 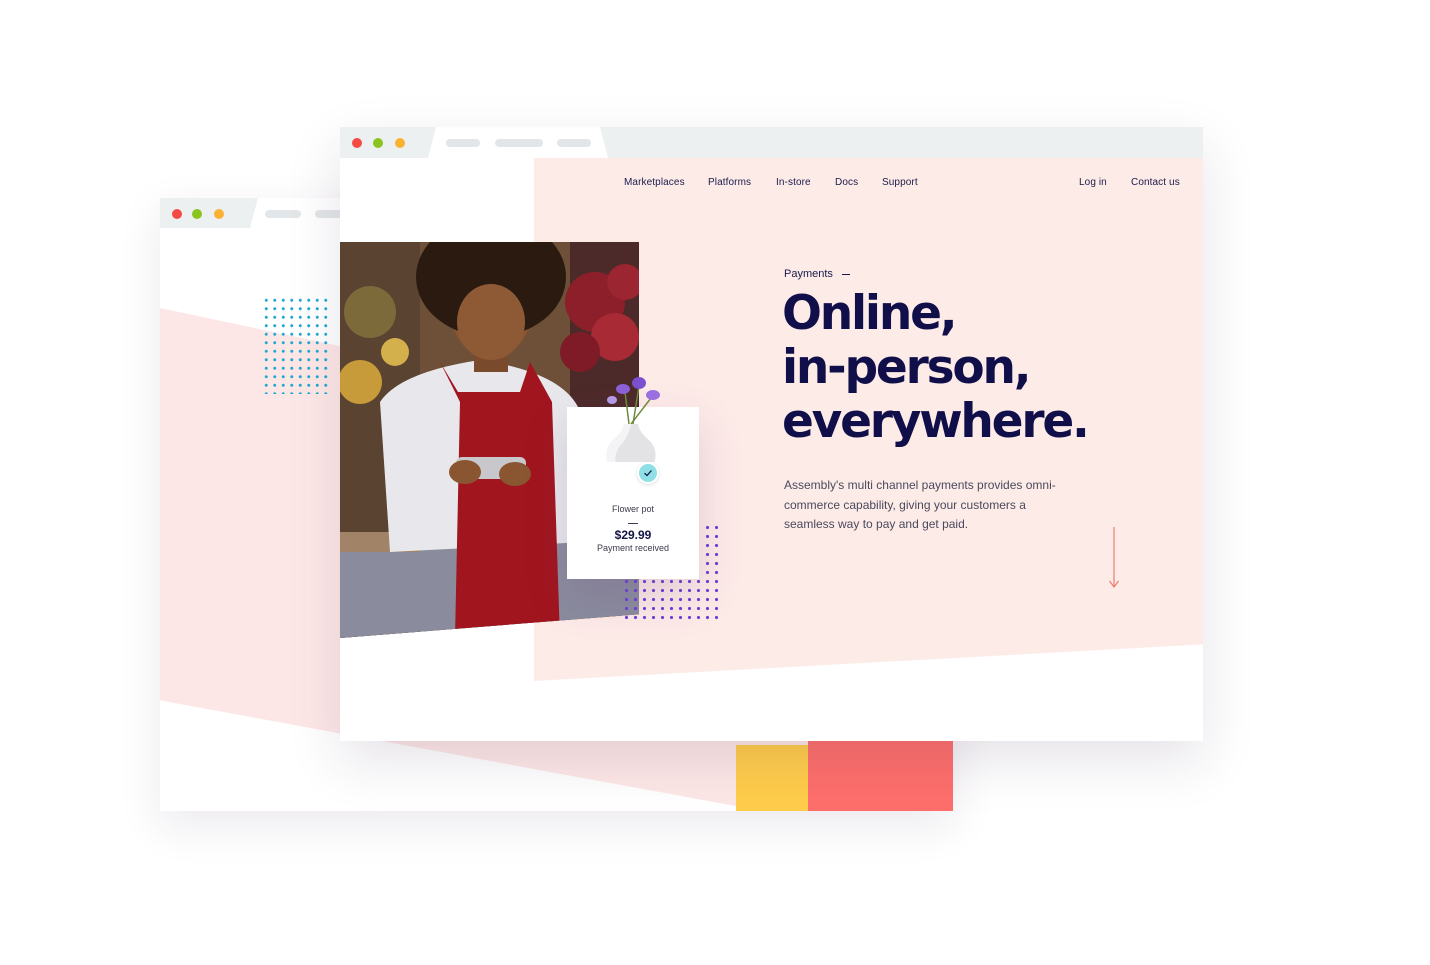 What do you see at coordinates (633, 523) in the screenshot?
I see `divider` at bounding box center [633, 523].